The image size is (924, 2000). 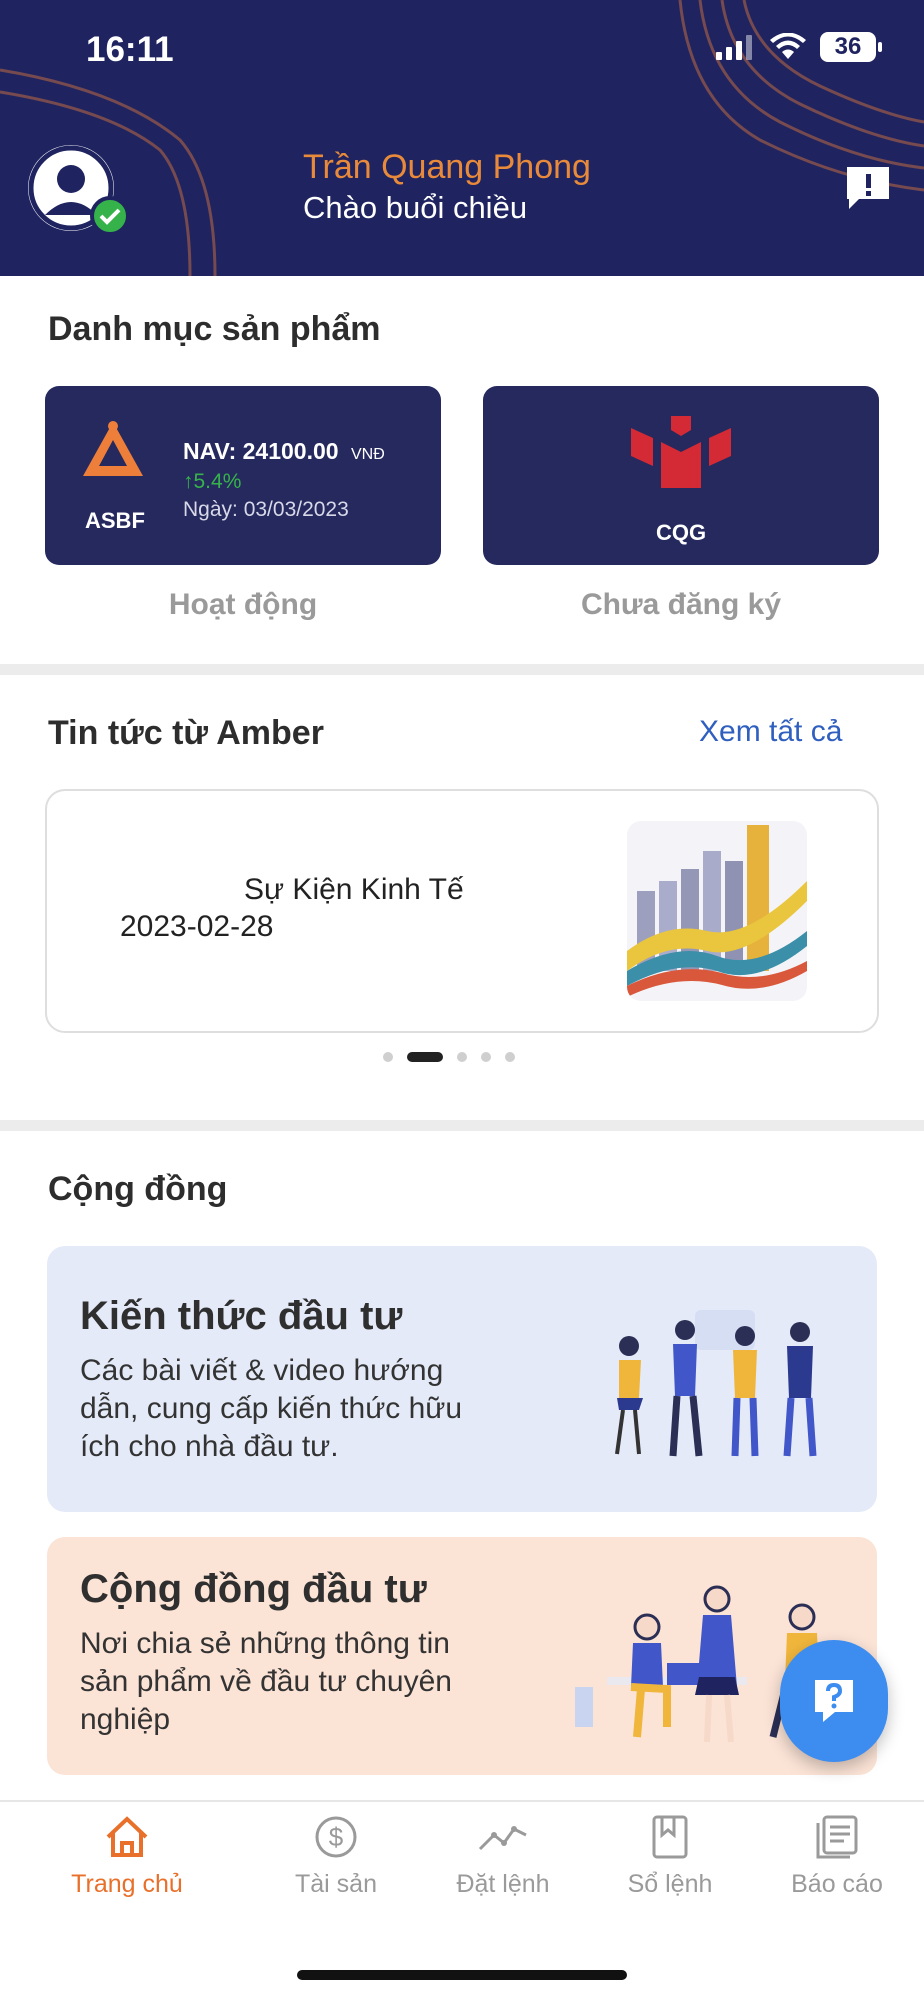 What do you see at coordinates (266, 509) in the screenshot?
I see `nav-date: Ngày: 03/03/2023` at bounding box center [266, 509].